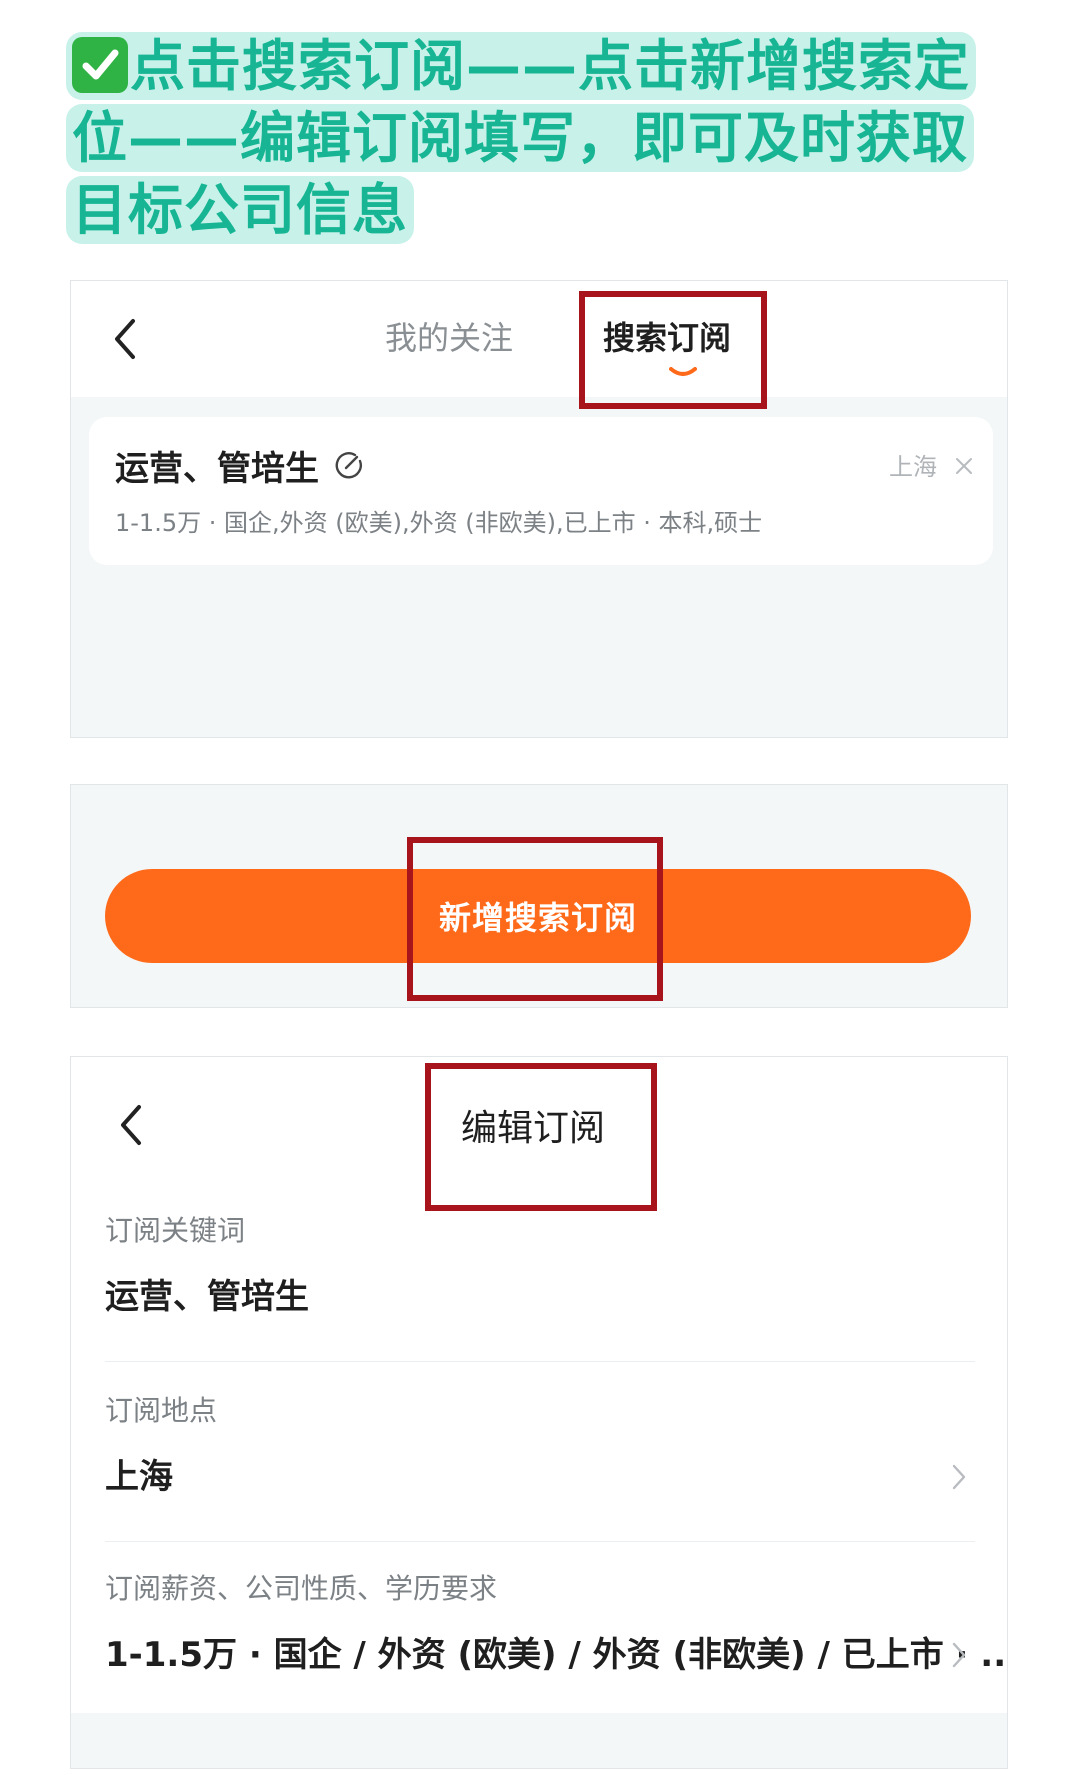  I want to click on edit-icon, so click(350, 468).